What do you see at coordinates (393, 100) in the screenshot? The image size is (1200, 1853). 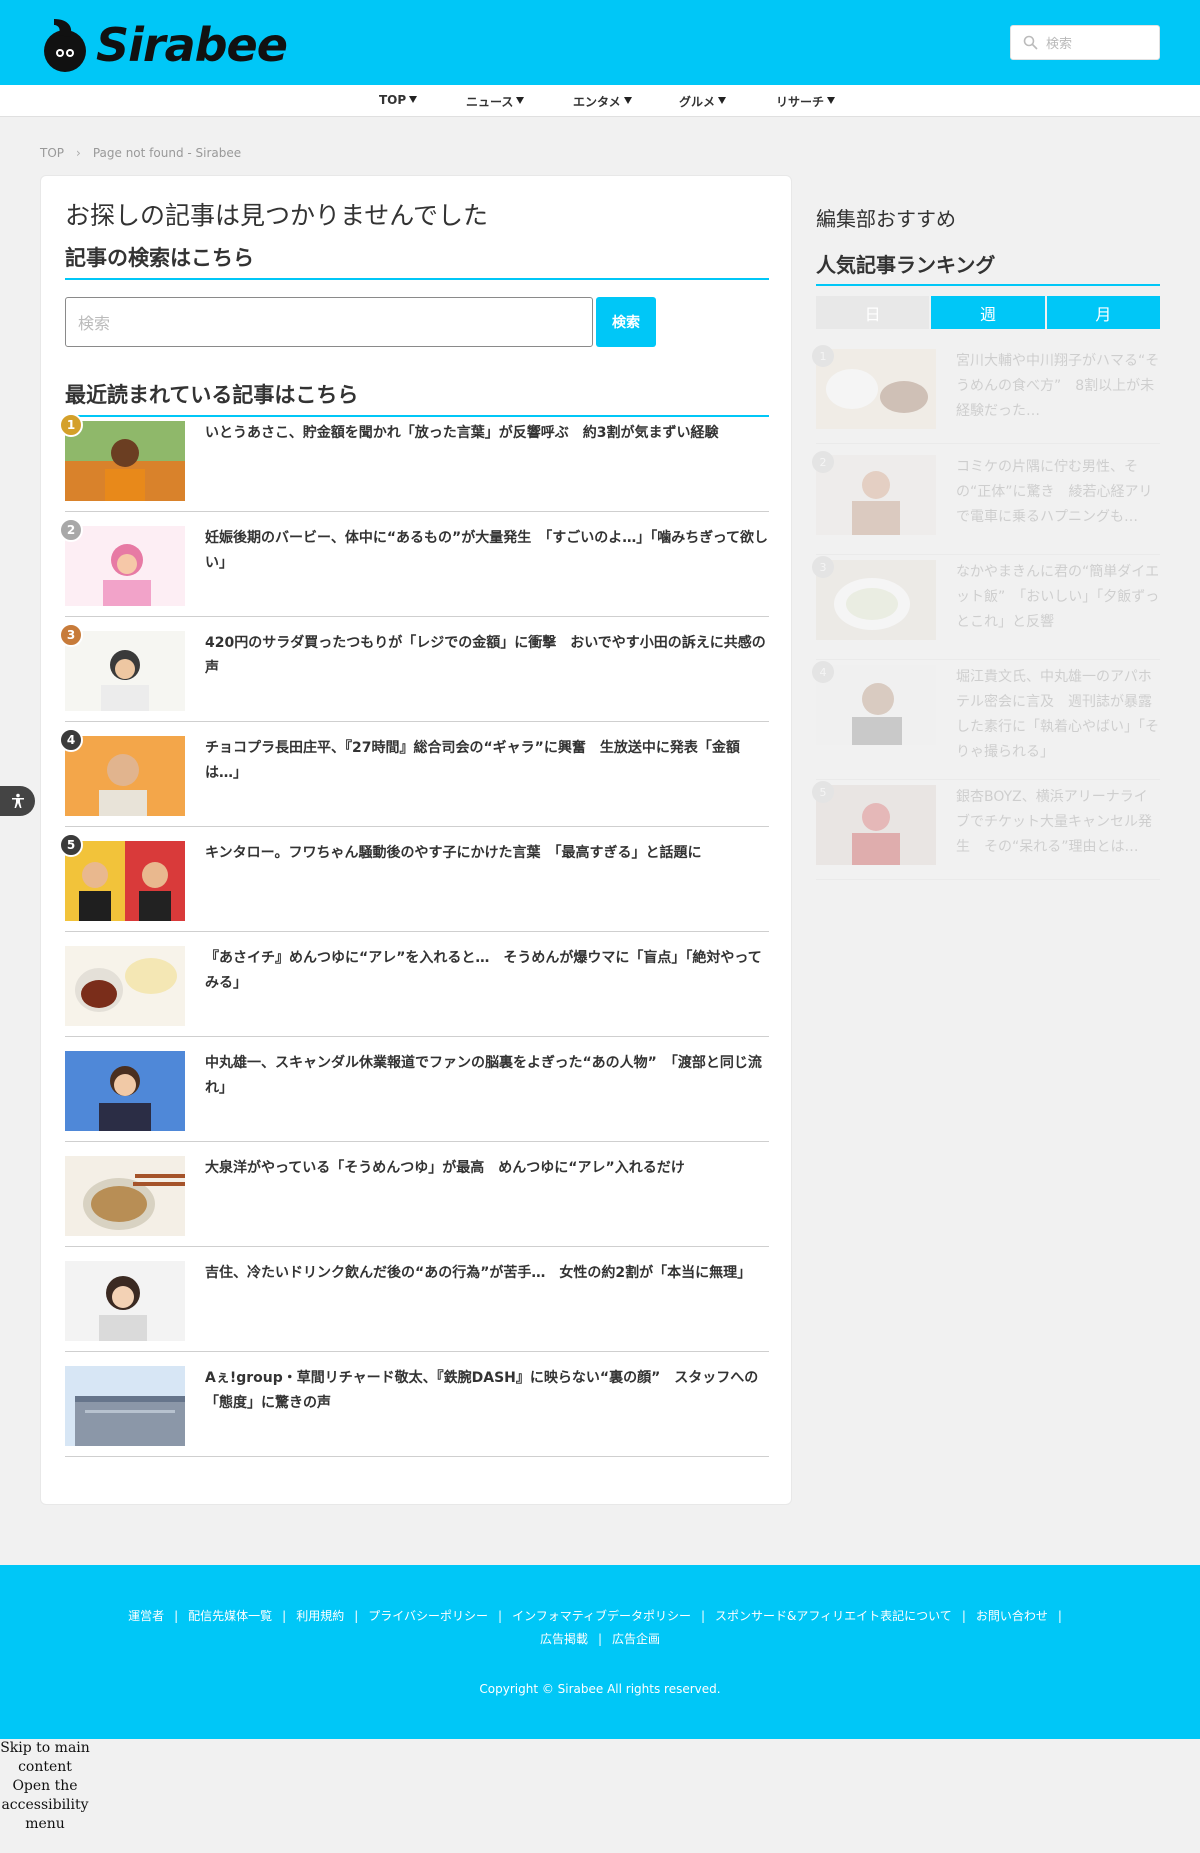 I see `nav-label: TOP` at bounding box center [393, 100].